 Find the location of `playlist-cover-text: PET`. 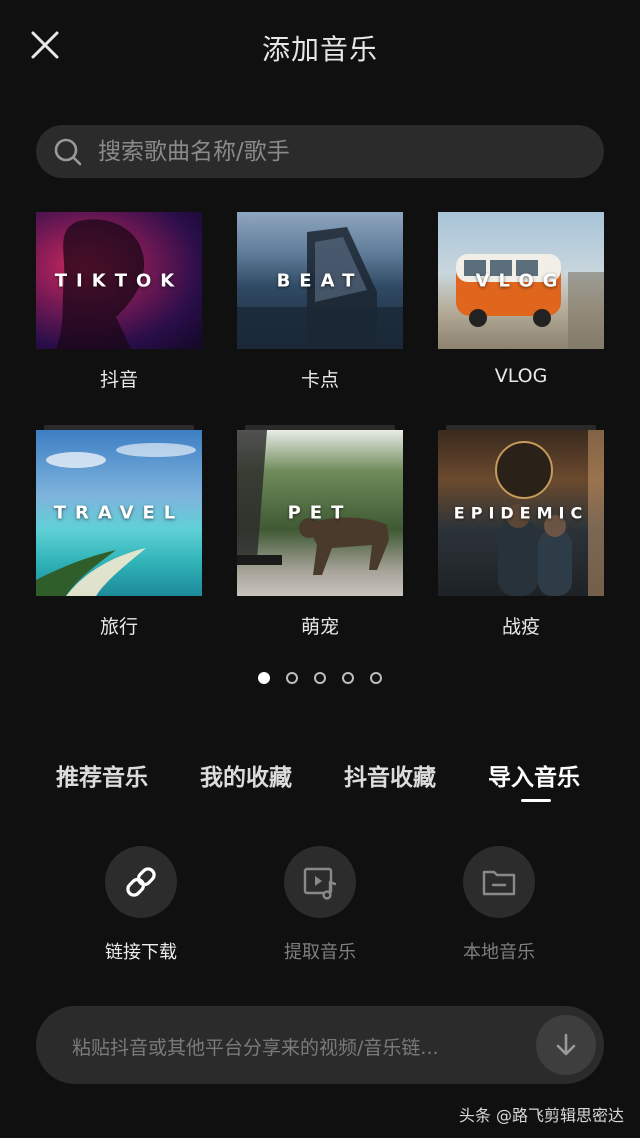

playlist-cover-text: PET is located at coordinates (320, 513).